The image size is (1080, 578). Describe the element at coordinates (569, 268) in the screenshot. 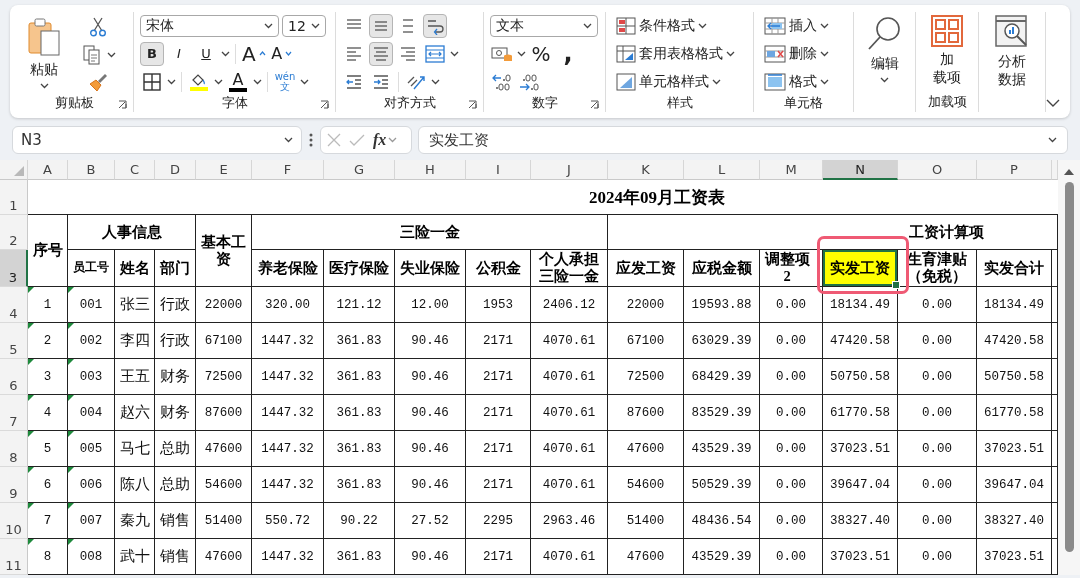

I see `table-header-cell: 个人承担三险一金` at that location.